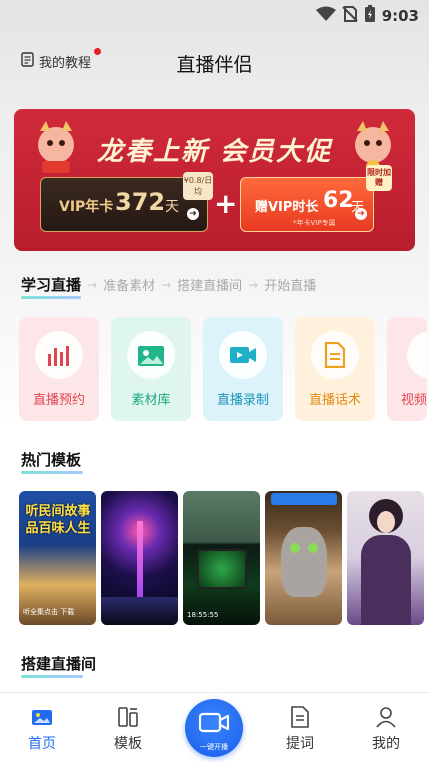 The height and width of the screenshot is (762, 429). Describe the element at coordinates (214, 722) in the screenshot. I see `camera-icon` at that location.